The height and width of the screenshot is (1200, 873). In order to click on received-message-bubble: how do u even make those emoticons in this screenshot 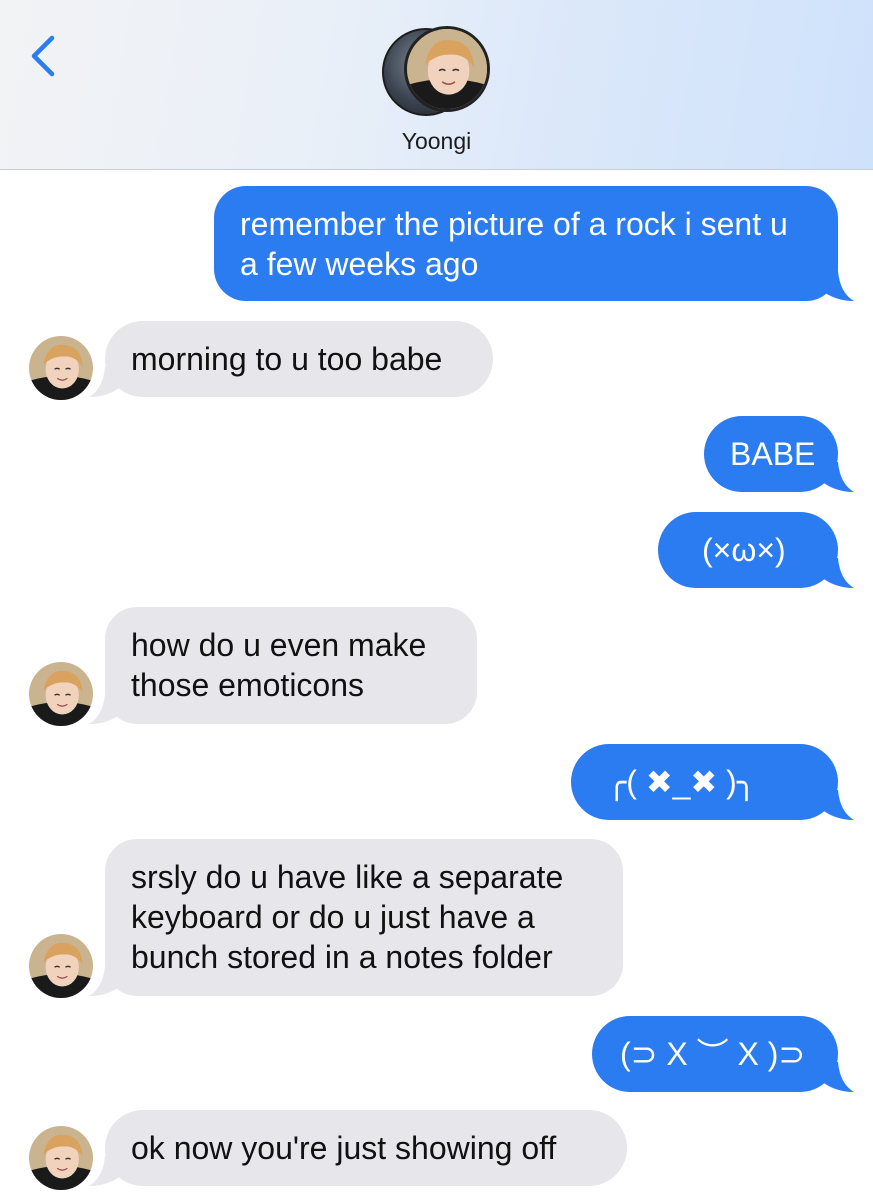, I will do `click(283, 665)`.